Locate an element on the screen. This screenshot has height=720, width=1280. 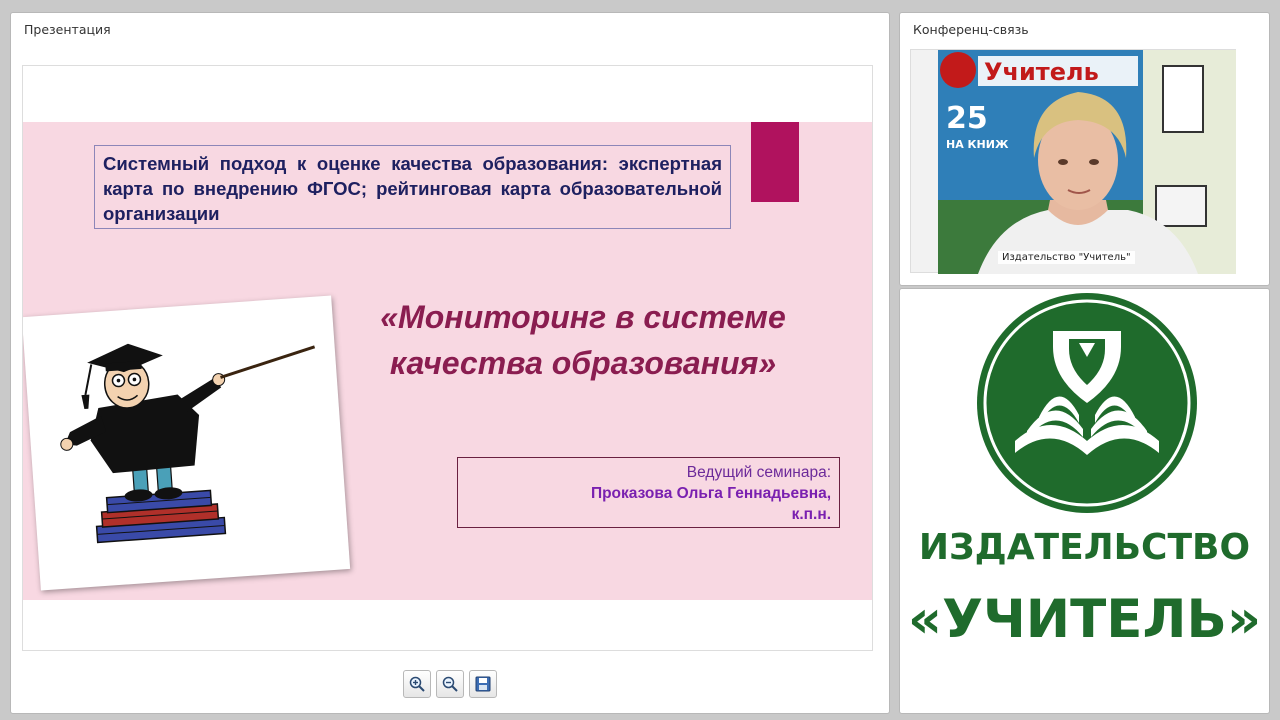
save-icon is located at coordinates (483, 684).